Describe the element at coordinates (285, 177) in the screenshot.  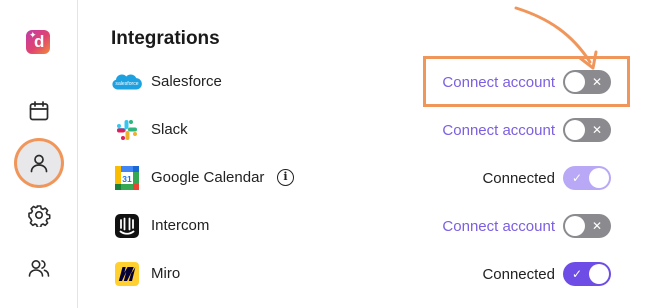
I see `info-icon: i` at that location.